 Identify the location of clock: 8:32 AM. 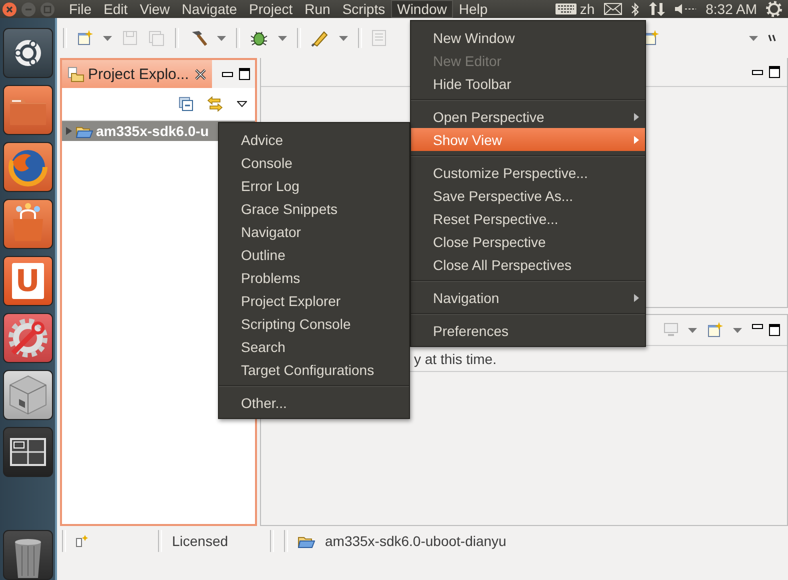
(731, 9).